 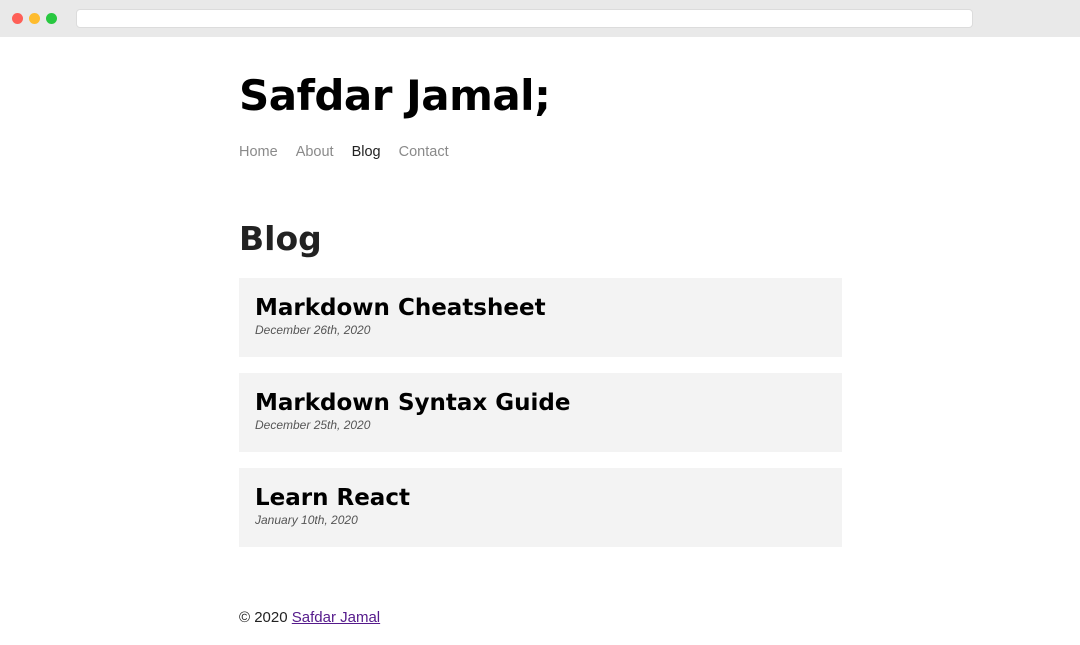 I want to click on footer: © 2020 Safdar Jamal, so click(x=309, y=618).